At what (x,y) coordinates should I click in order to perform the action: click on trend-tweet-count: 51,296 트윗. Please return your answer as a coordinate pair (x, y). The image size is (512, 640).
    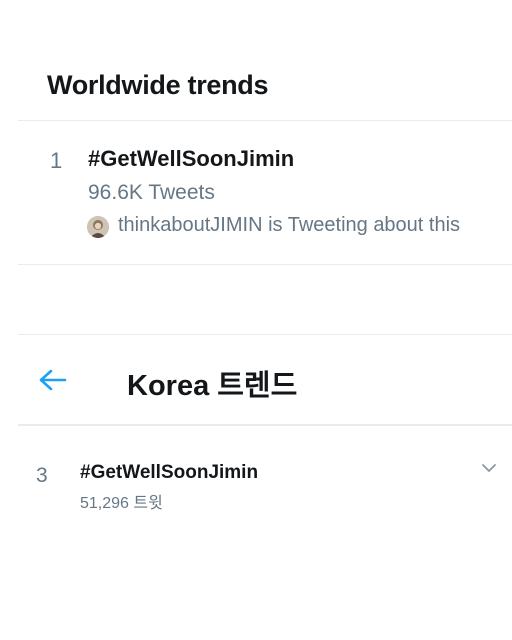
    Looking at the image, I should click on (121, 503).